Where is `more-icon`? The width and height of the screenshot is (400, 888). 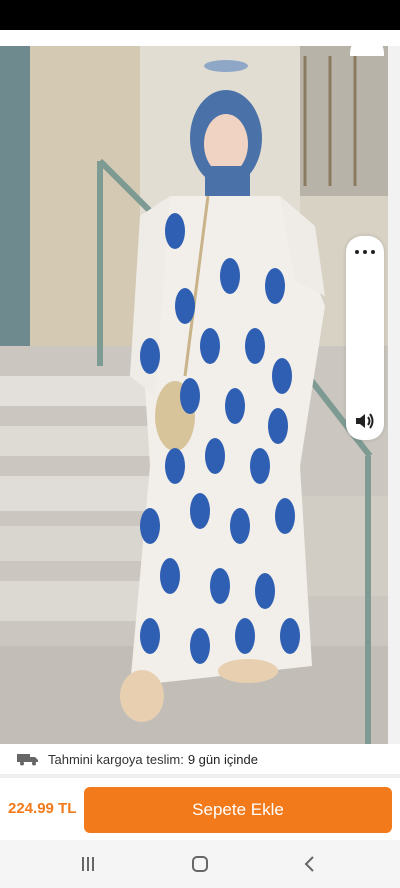 more-icon is located at coordinates (365, 252).